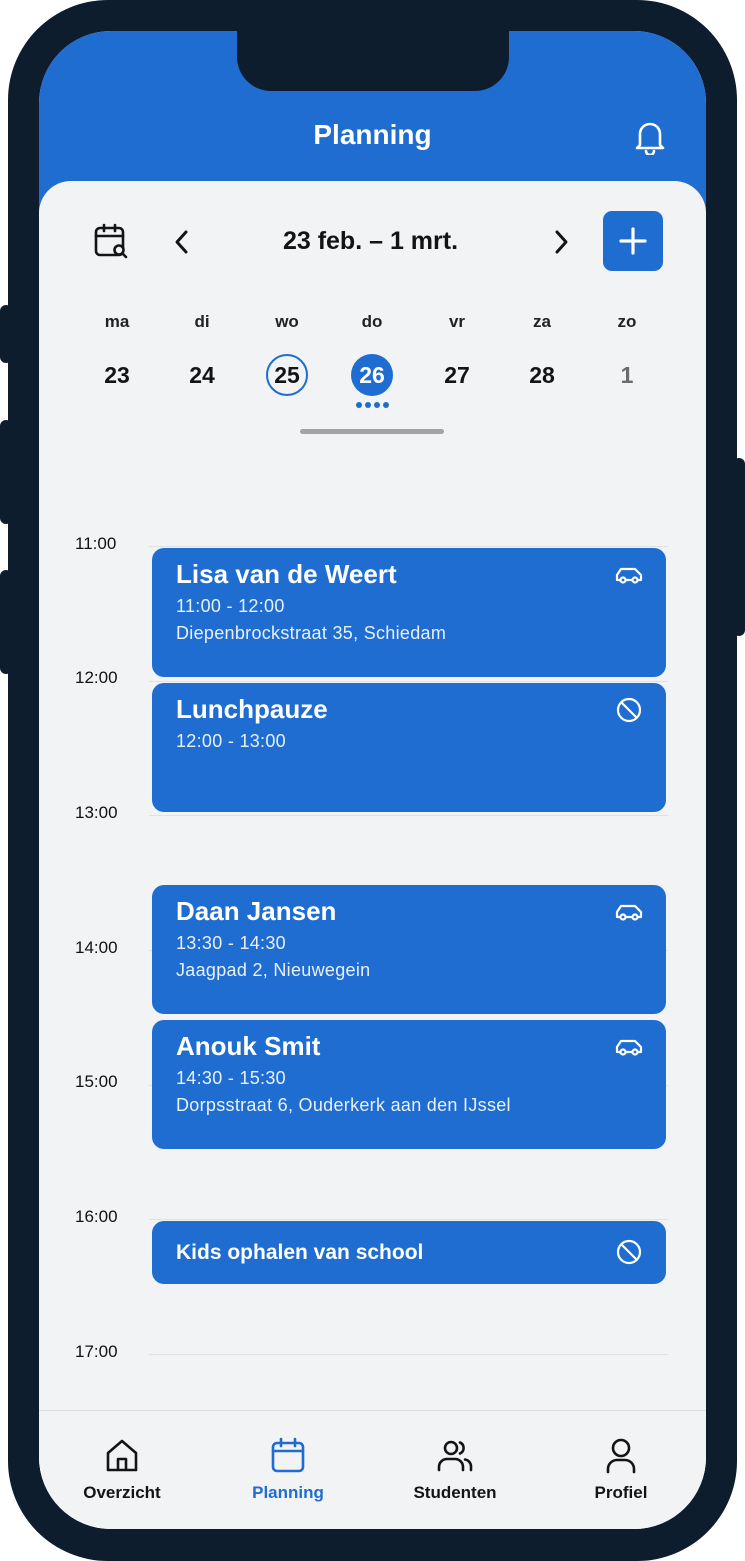 Image resolution: width=745 pixels, height=1561 pixels. What do you see at coordinates (372, 431) in the screenshot?
I see `drag-handle` at bounding box center [372, 431].